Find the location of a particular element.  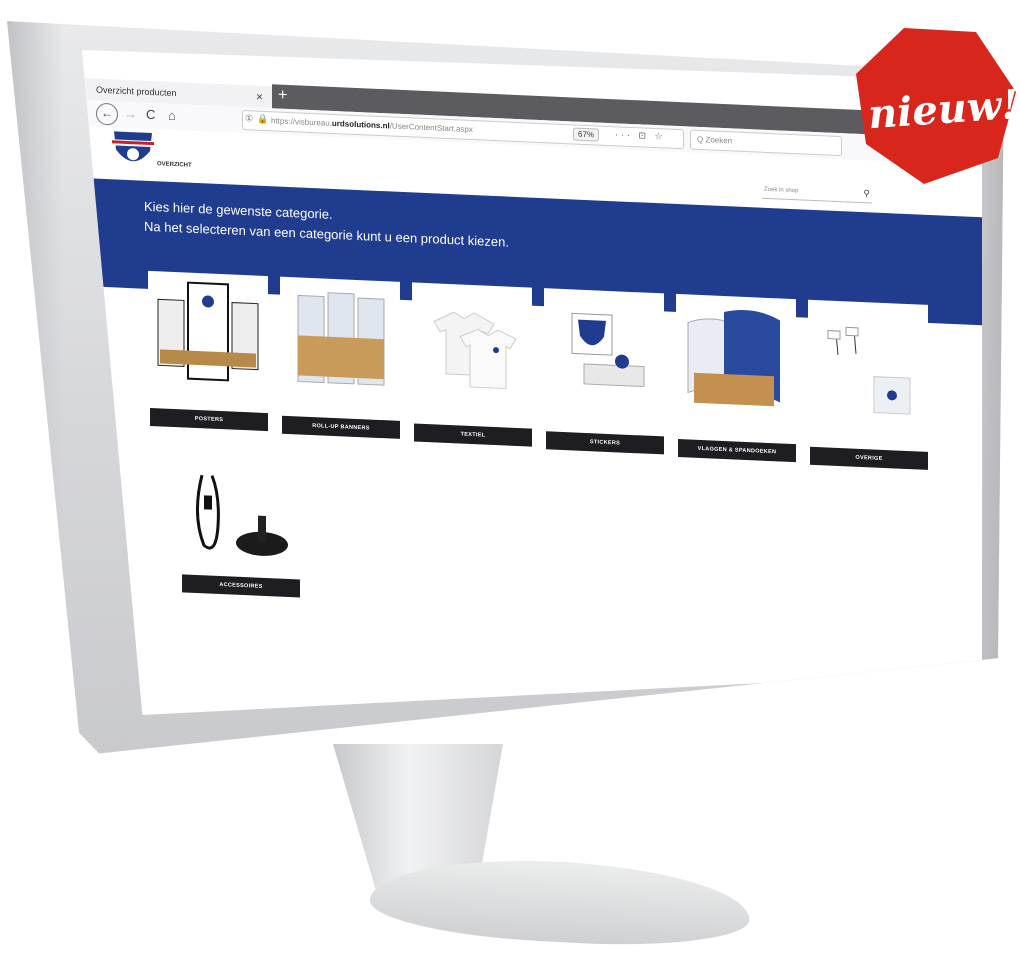

stickers-button: STICKERS is located at coordinates (605, 443).